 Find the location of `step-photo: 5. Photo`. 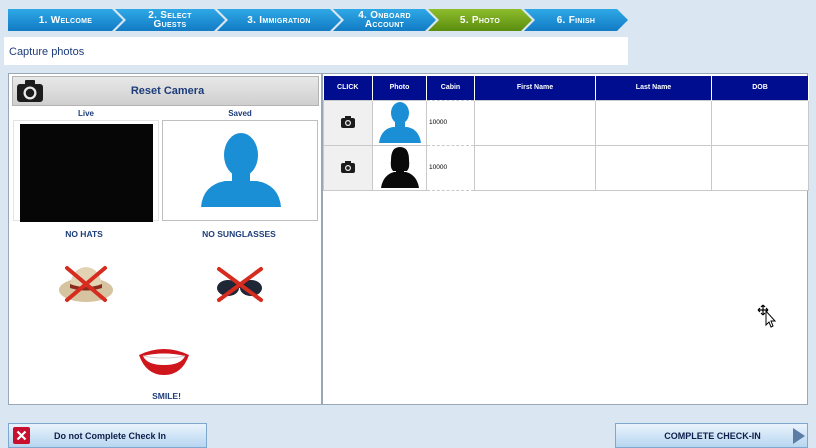

step-photo: 5. Photo is located at coordinates (480, 20).